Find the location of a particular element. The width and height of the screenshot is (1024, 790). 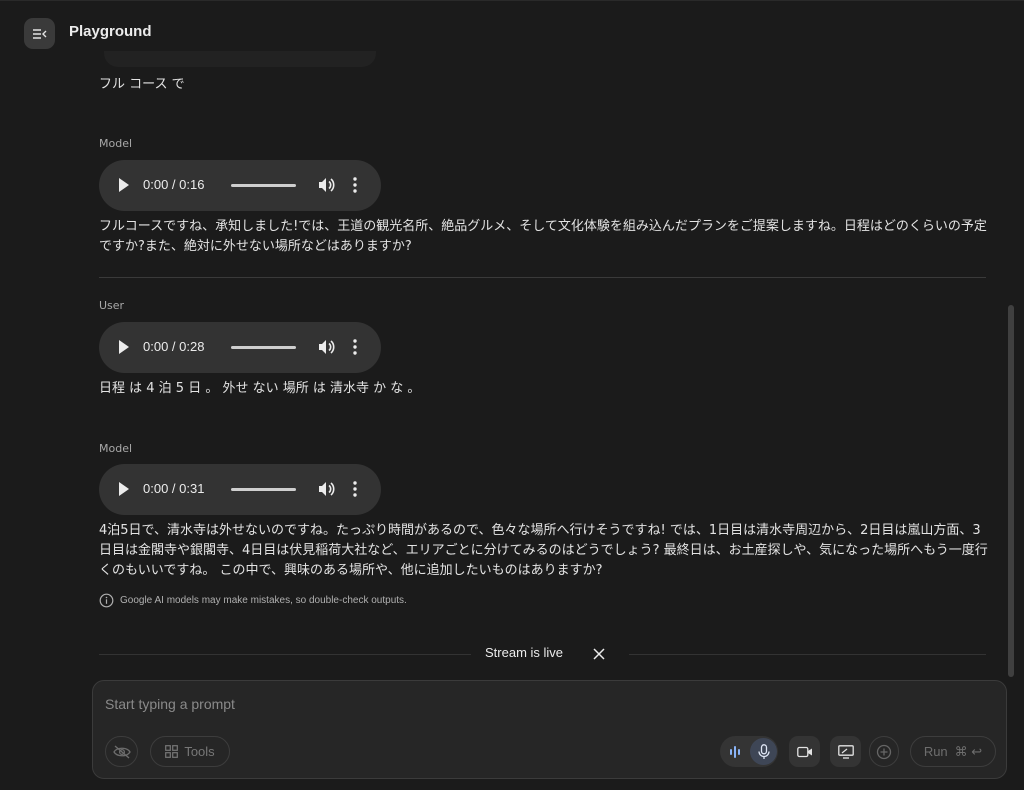

add-button is located at coordinates (884, 751).